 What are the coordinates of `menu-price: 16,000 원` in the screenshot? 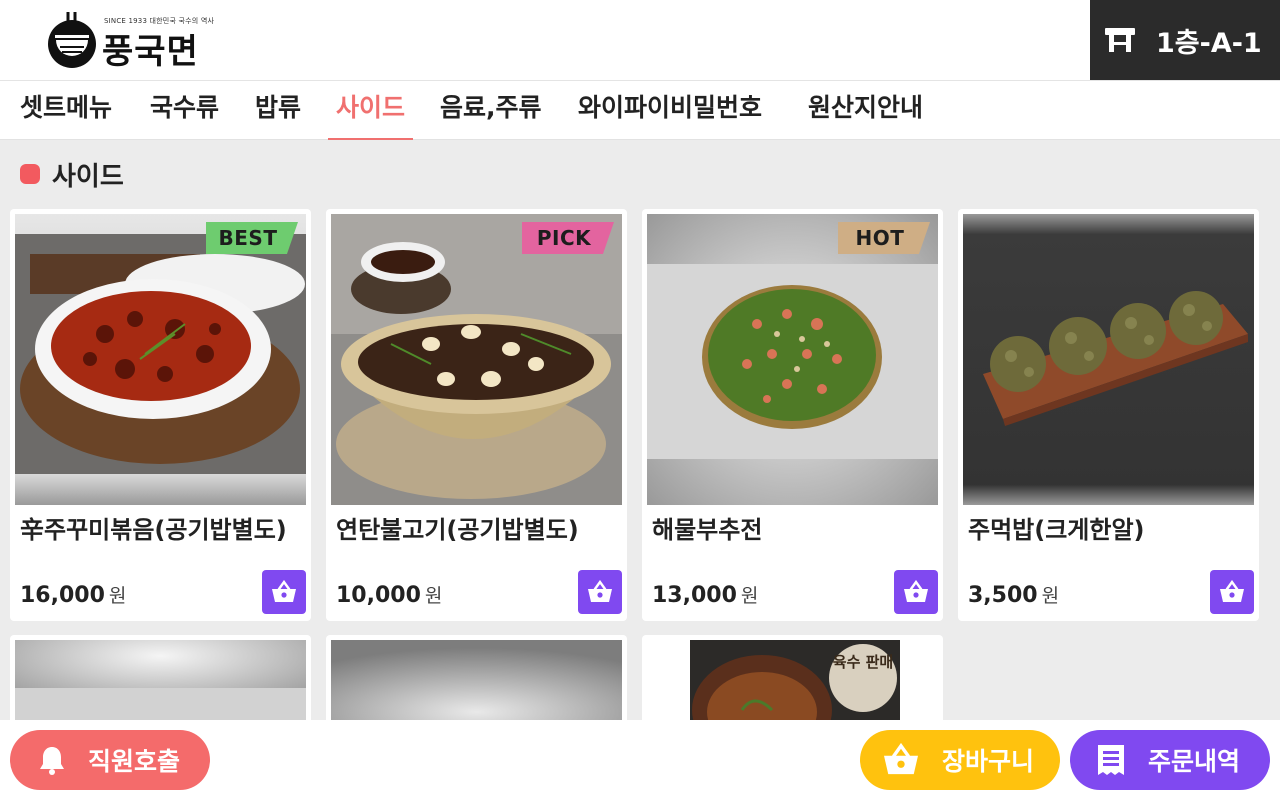 It's located at (73, 594).